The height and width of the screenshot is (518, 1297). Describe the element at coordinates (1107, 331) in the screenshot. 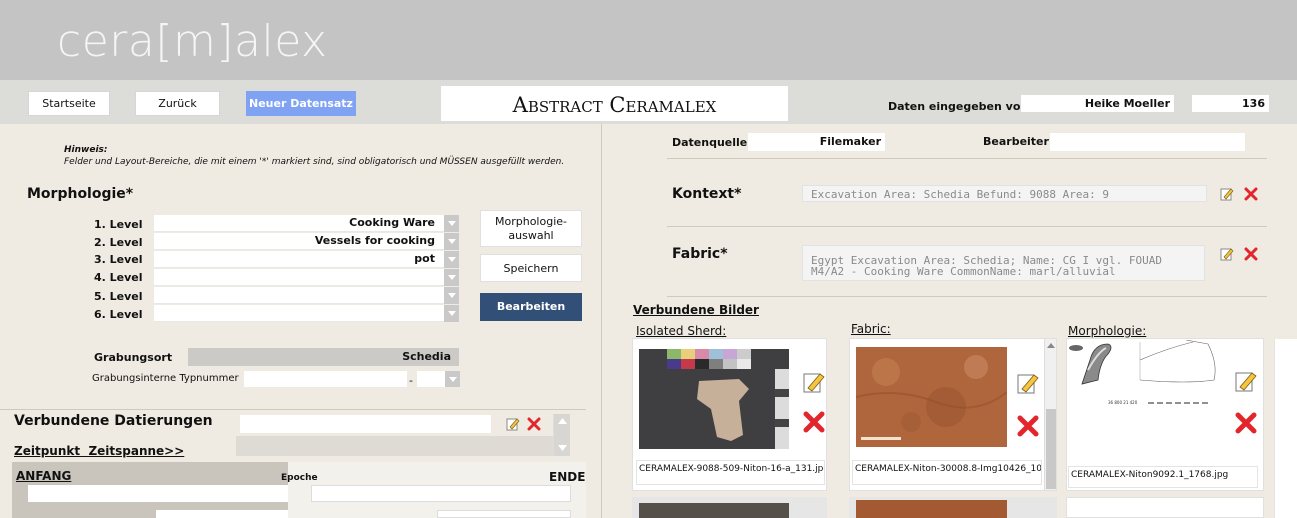

I see `morphologie-image-heading: Morphologie:` at that location.